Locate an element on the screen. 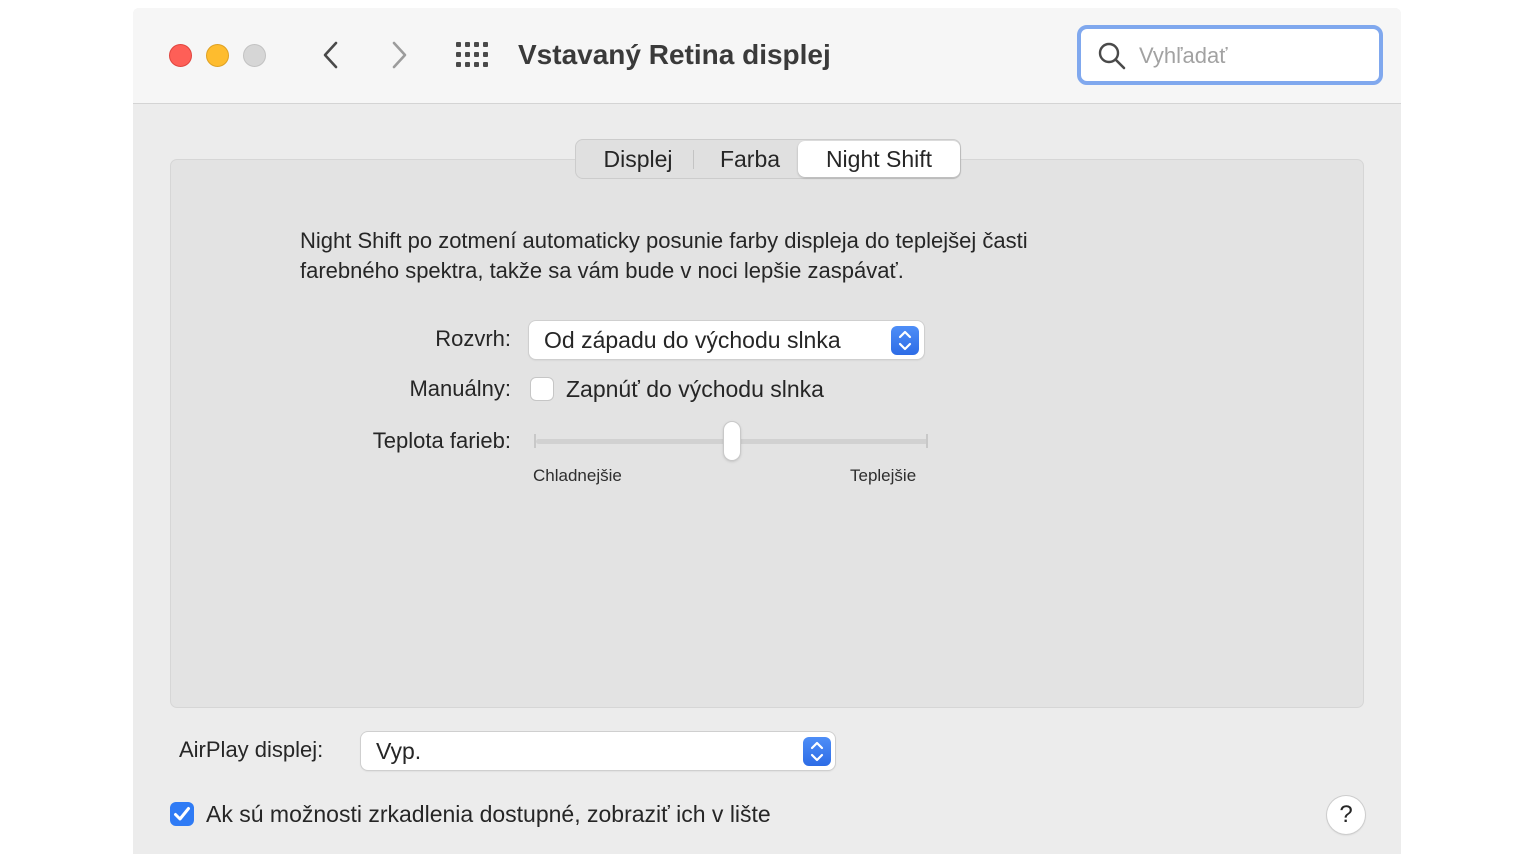  tab-bar: Displej Farba Night Shift is located at coordinates (768, 159).